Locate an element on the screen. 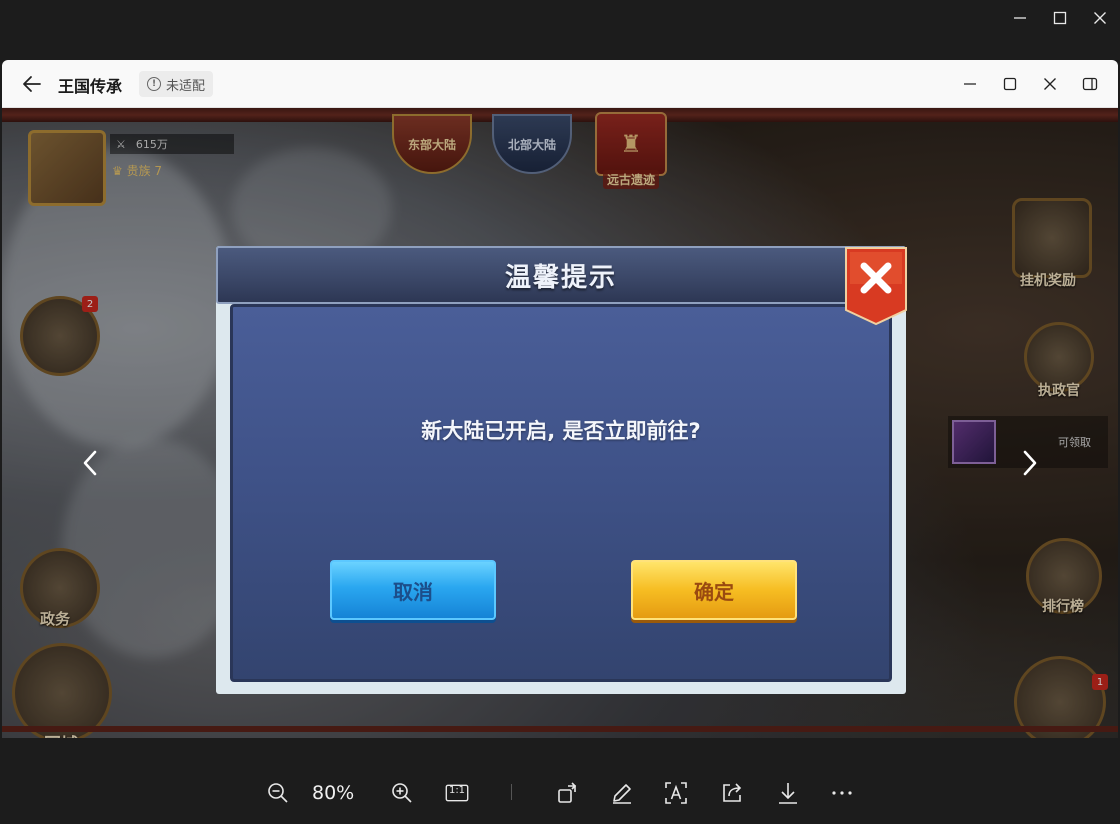  rotate-button is located at coordinates (568, 793).